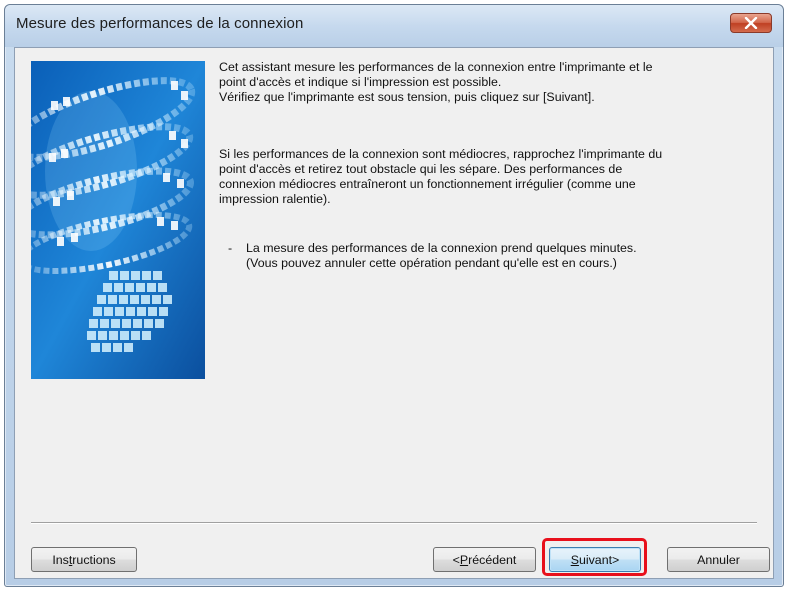 The height and width of the screenshot is (593, 790). I want to click on instructions-label-post: ructions, so click(94, 559).